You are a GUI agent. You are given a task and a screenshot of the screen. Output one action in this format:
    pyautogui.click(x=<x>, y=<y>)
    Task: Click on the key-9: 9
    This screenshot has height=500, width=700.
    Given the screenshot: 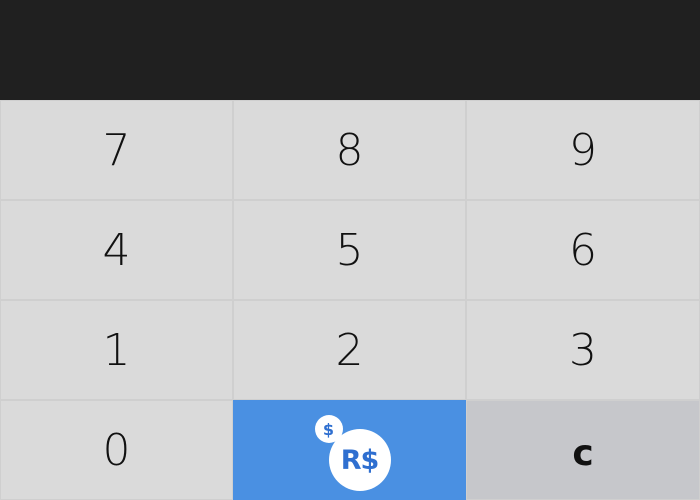 What is the action you would take?
    pyautogui.click(x=583, y=150)
    